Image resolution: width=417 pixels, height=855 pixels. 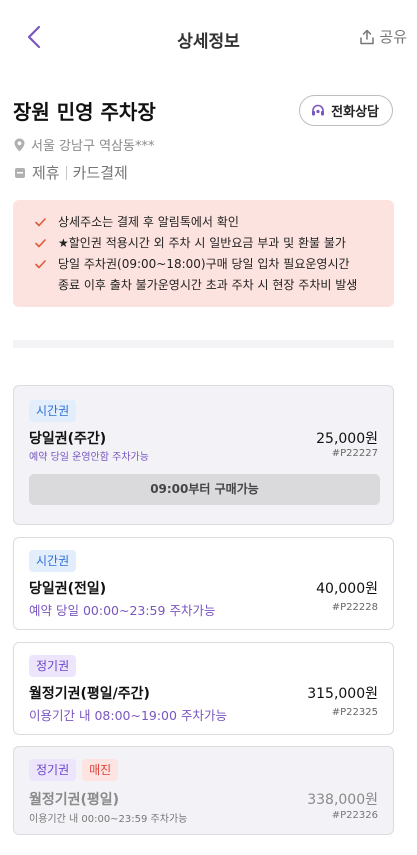 What do you see at coordinates (204, 489) in the screenshot?
I see `purchase-available-button: 09:00부터 구매가능` at bounding box center [204, 489].